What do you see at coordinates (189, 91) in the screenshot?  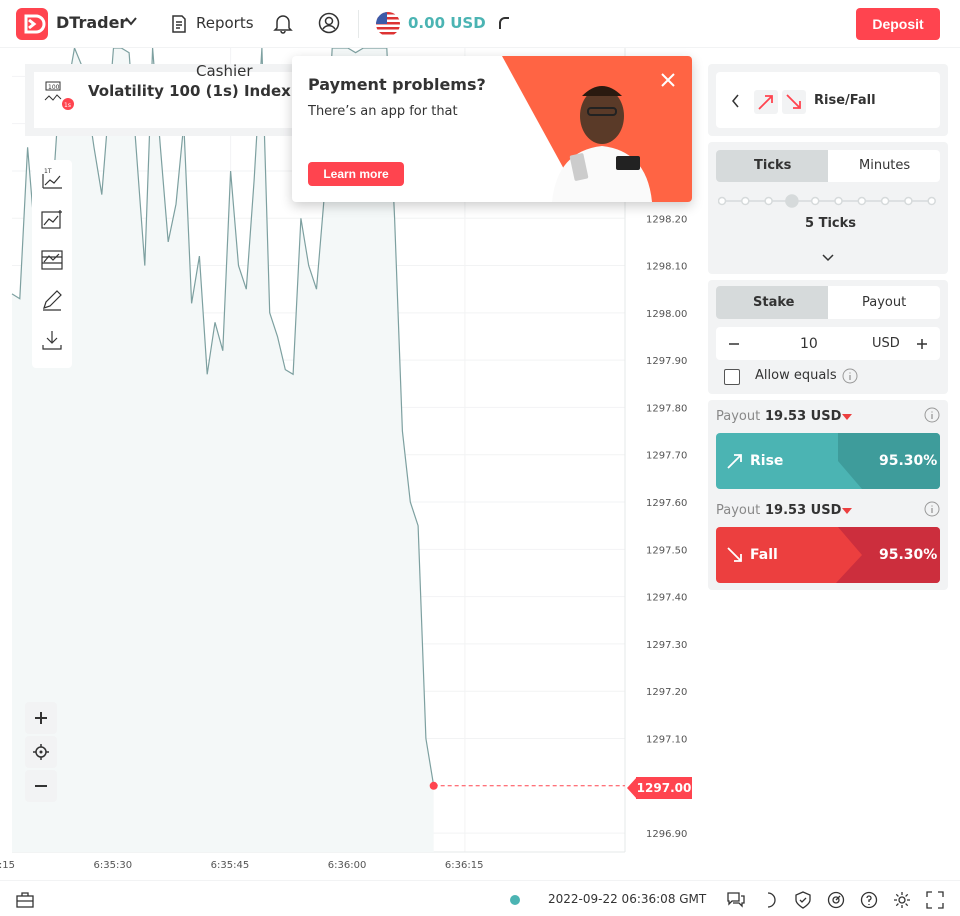 I see `market-name: Volatility 100 (1s) Index` at bounding box center [189, 91].